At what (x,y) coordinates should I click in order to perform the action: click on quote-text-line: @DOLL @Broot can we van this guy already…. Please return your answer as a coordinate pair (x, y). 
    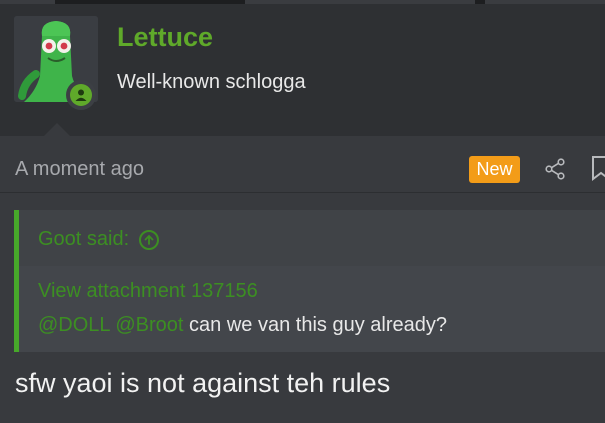
    Looking at the image, I should click on (242, 325).